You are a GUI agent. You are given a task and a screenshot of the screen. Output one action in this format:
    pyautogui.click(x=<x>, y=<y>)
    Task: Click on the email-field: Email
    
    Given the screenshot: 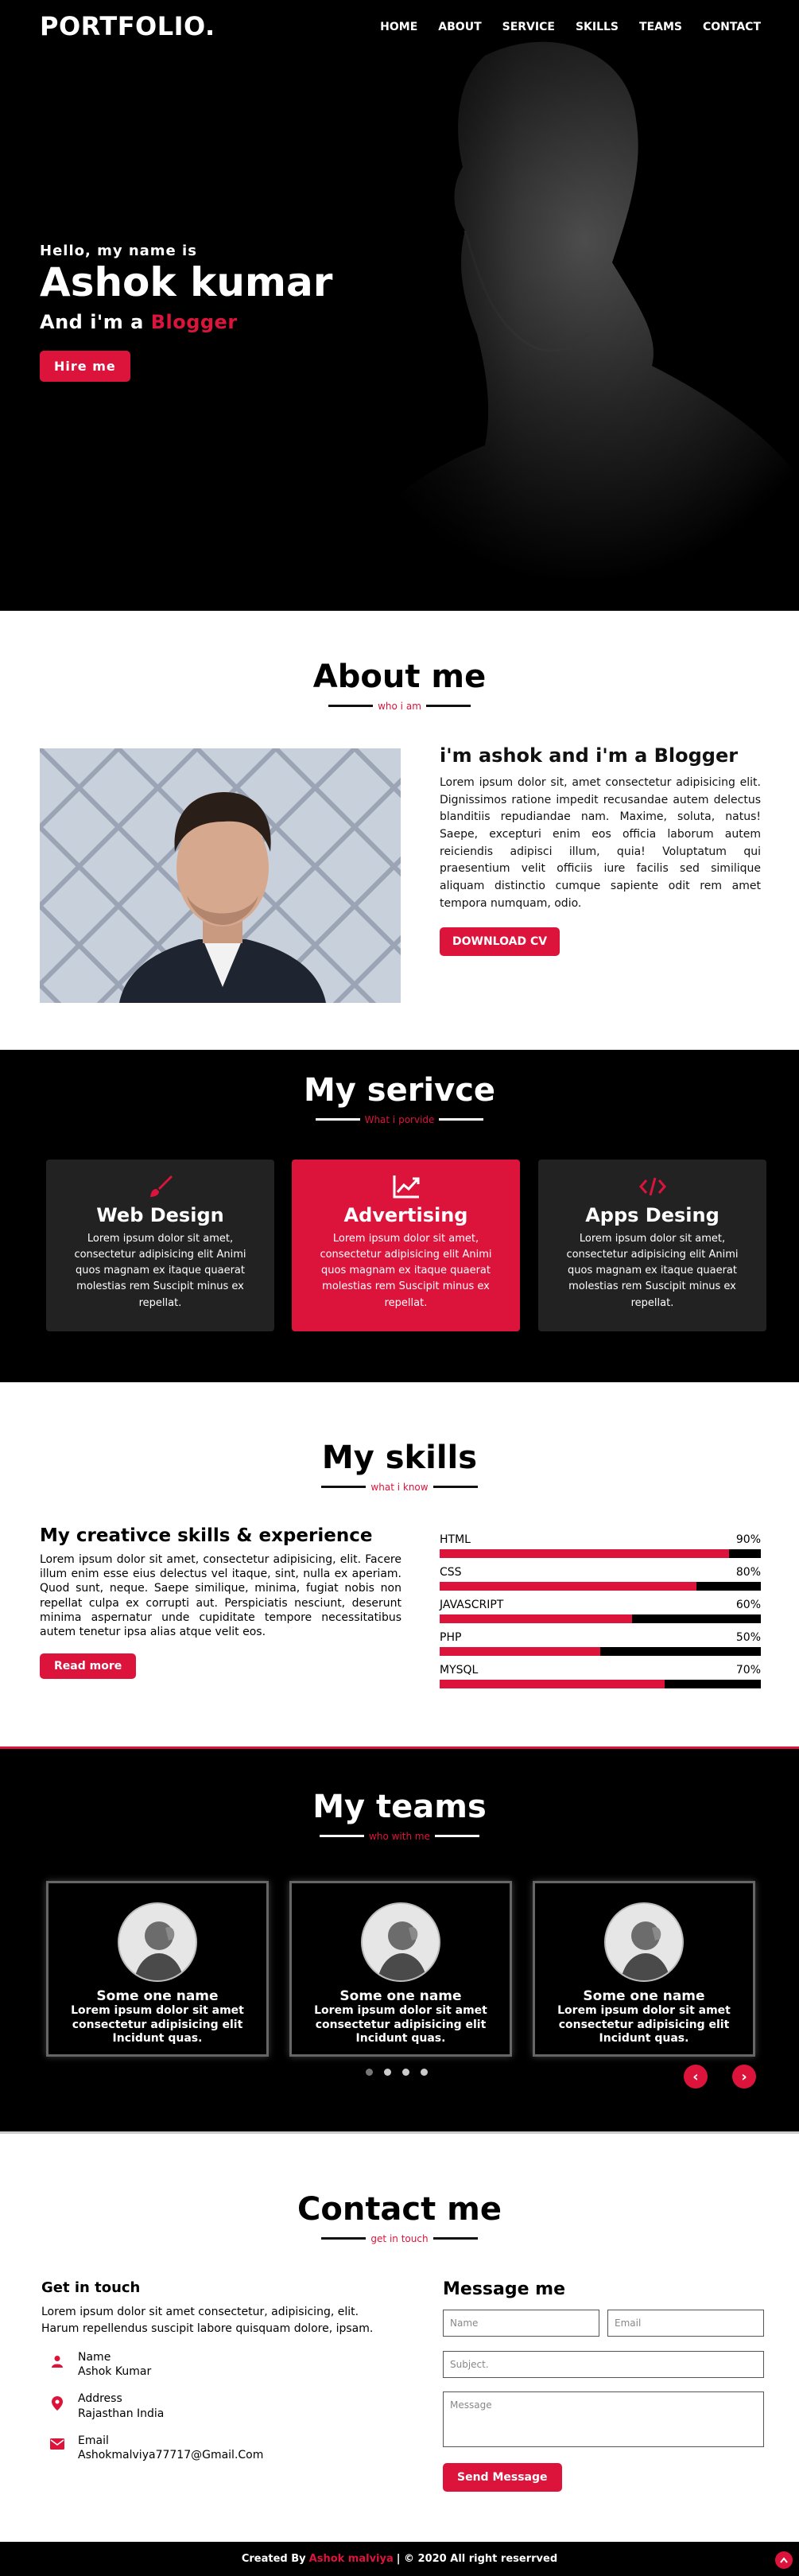 What is the action you would take?
    pyautogui.click(x=685, y=2323)
    